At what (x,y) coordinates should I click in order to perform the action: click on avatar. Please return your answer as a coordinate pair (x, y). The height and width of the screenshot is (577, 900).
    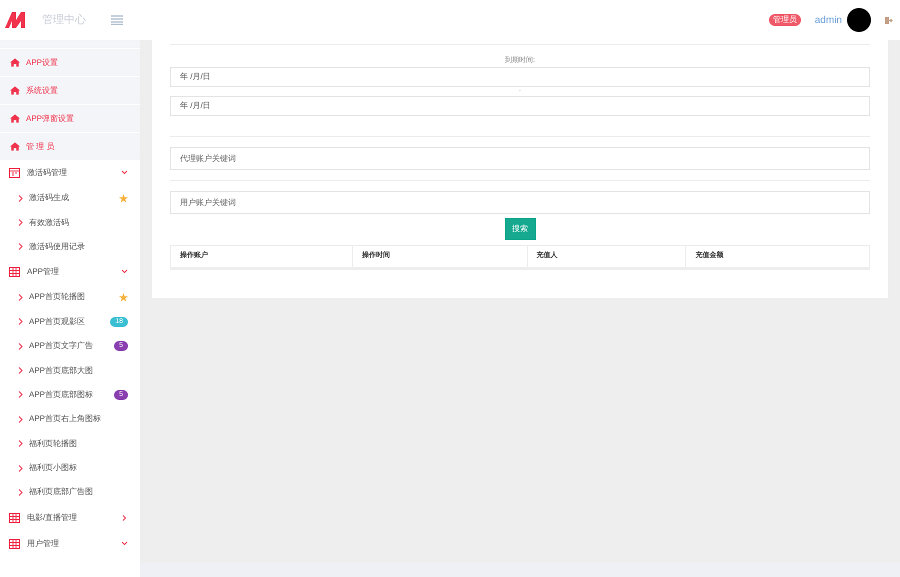
    Looking at the image, I should click on (859, 20).